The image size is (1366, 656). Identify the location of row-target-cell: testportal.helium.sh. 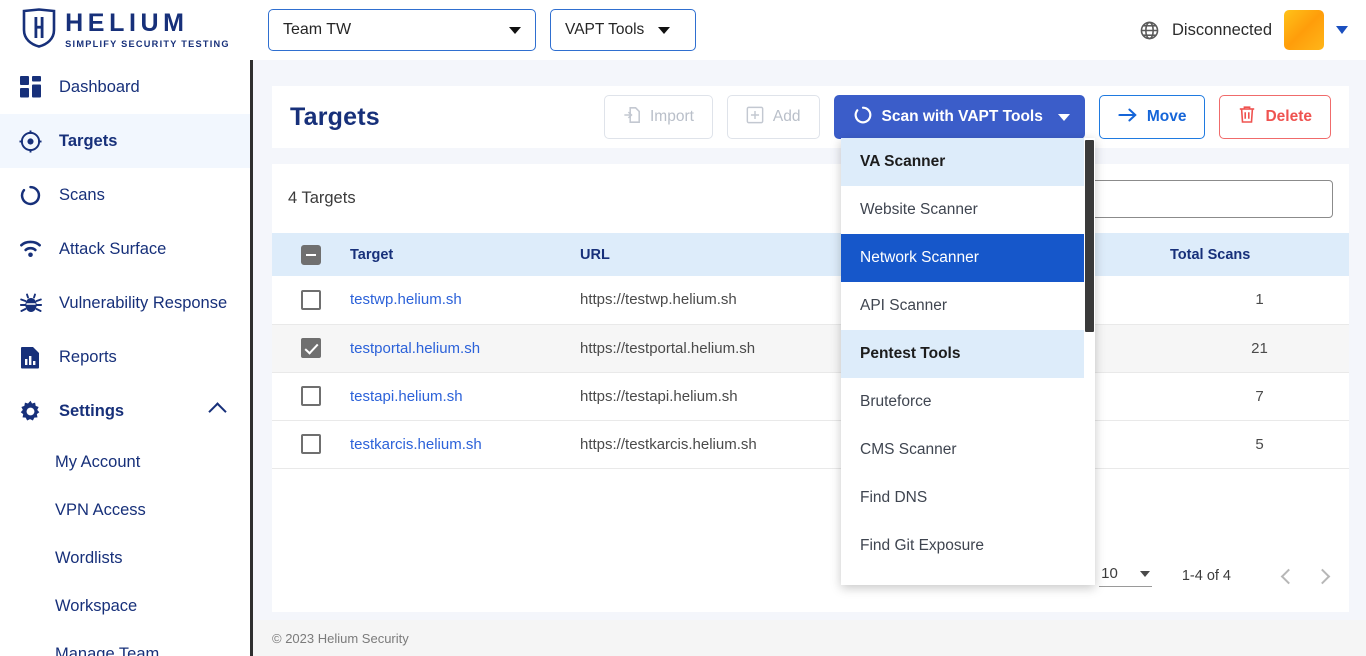
(465, 348).